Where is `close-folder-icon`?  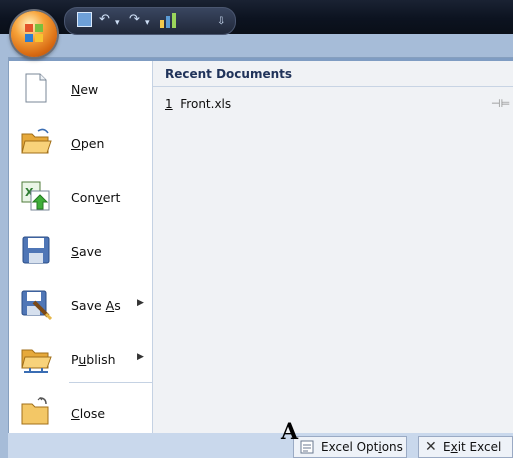 close-folder-icon is located at coordinates (35, 411).